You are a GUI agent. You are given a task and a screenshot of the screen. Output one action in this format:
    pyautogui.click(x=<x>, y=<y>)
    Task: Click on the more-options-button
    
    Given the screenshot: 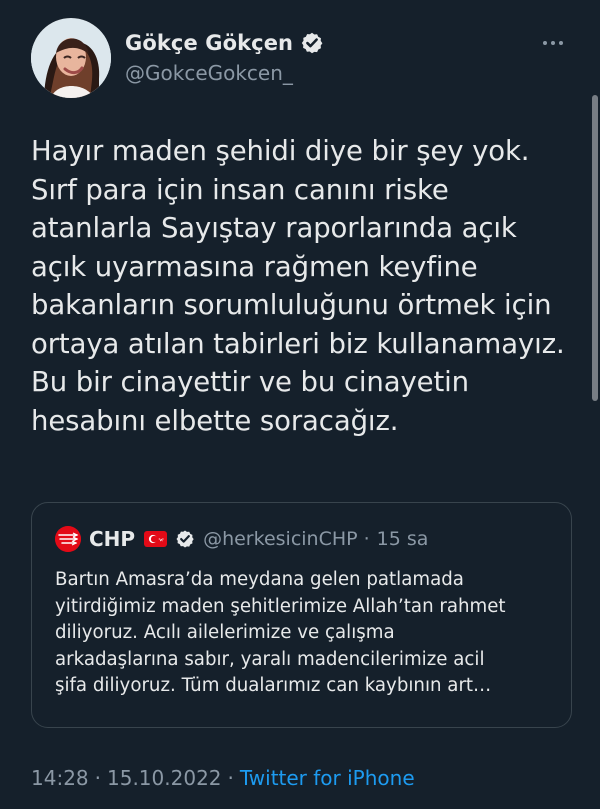 What is the action you would take?
    pyautogui.click(x=553, y=43)
    